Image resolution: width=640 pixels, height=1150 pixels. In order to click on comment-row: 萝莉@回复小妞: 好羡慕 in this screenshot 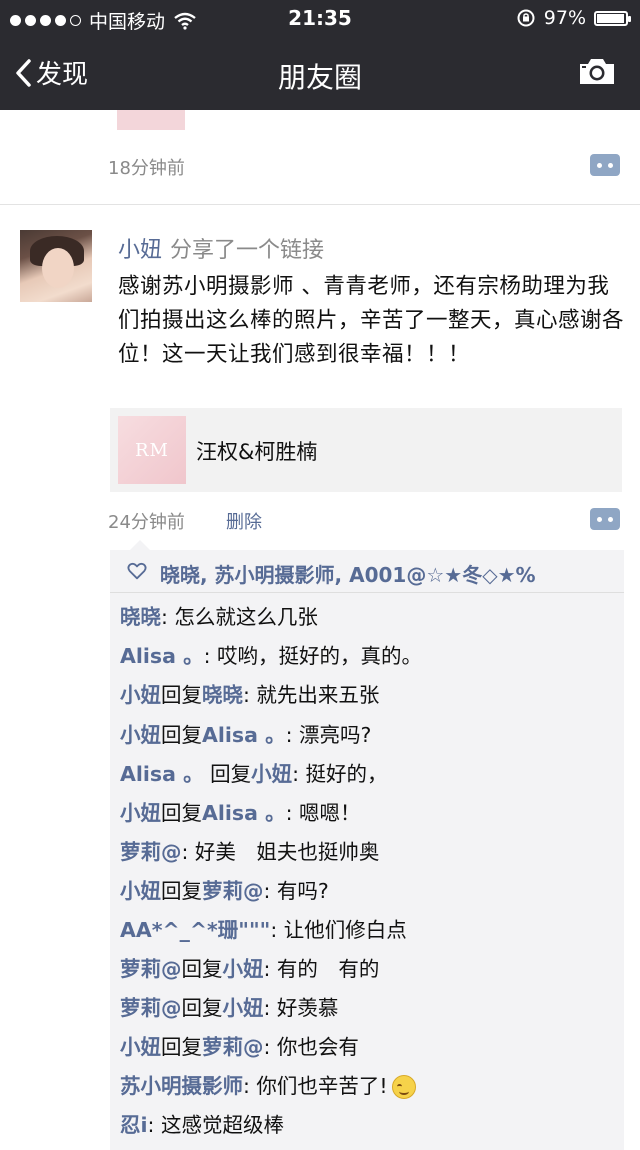, I will do `click(229, 1006)`.